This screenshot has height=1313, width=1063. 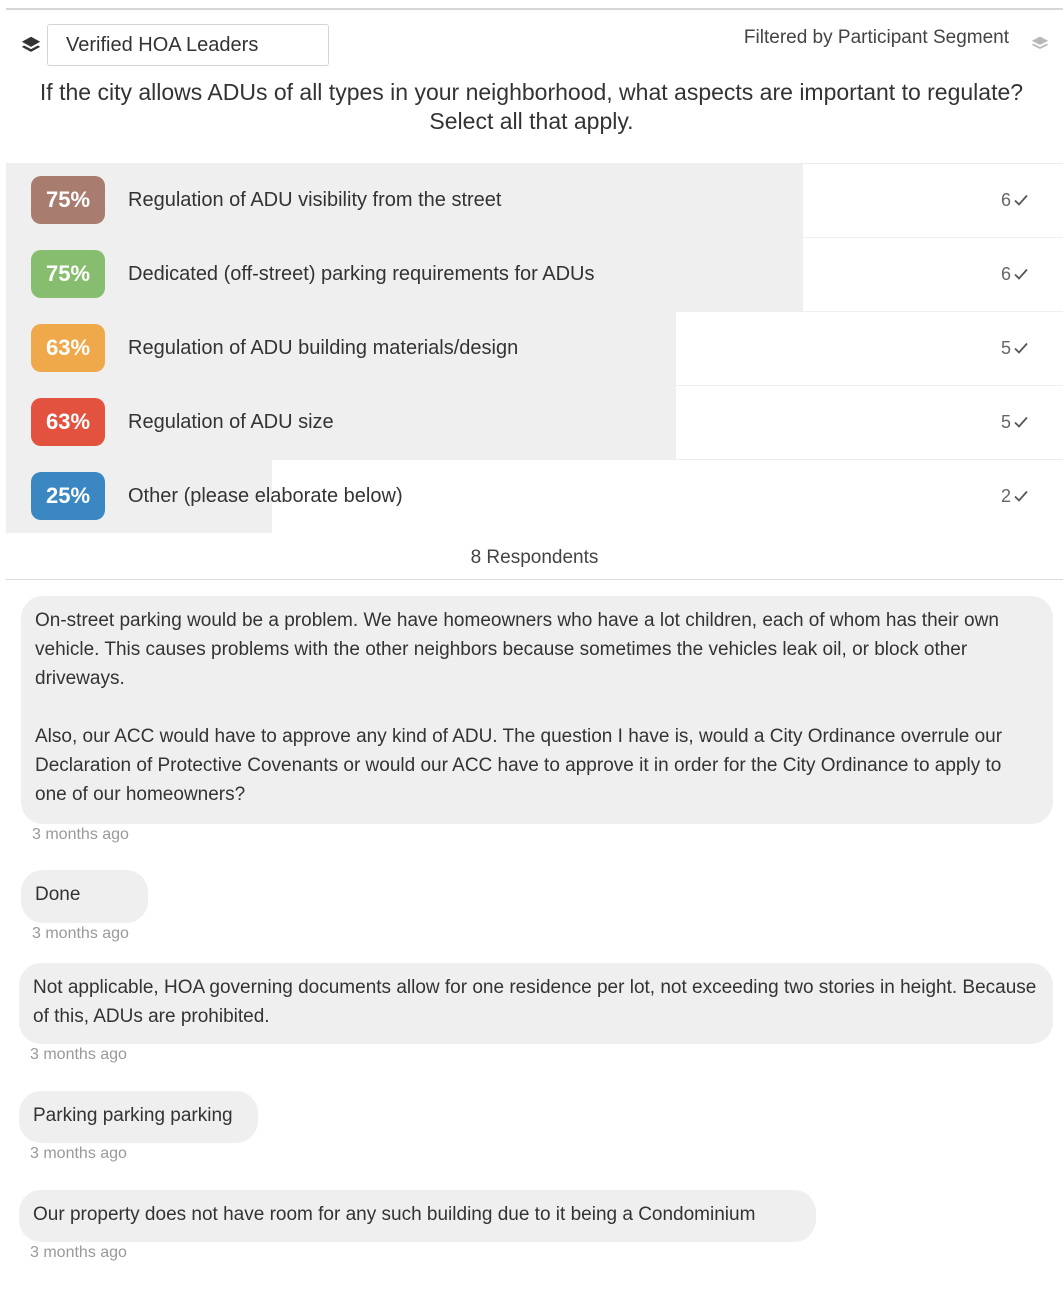 What do you see at coordinates (188, 45) in the screenshot?
I see `segment-select: Verified HOA Leaders` at bounding box center [188, 45].